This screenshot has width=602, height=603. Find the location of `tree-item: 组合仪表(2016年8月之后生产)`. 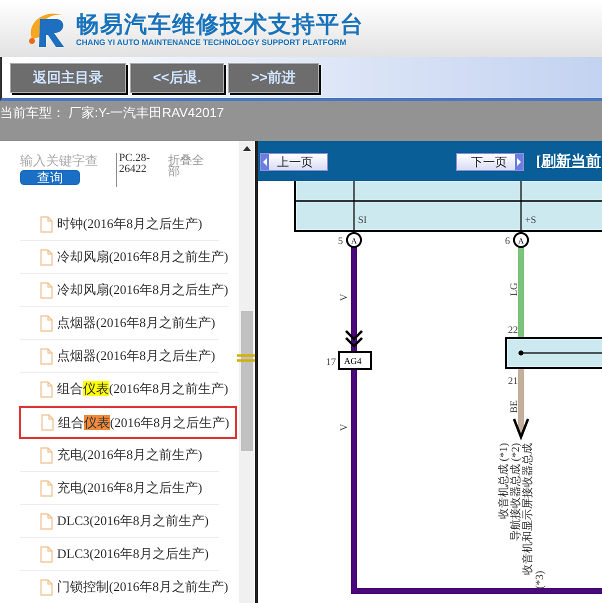

tree-item: 组合仪表(2016年8月之后生产) is located at coordinates (128, 422).